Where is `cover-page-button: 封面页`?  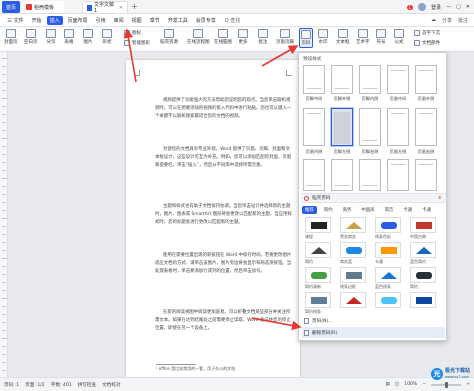 cover-page-button: 封面页 is located at coordinates (11, 37).